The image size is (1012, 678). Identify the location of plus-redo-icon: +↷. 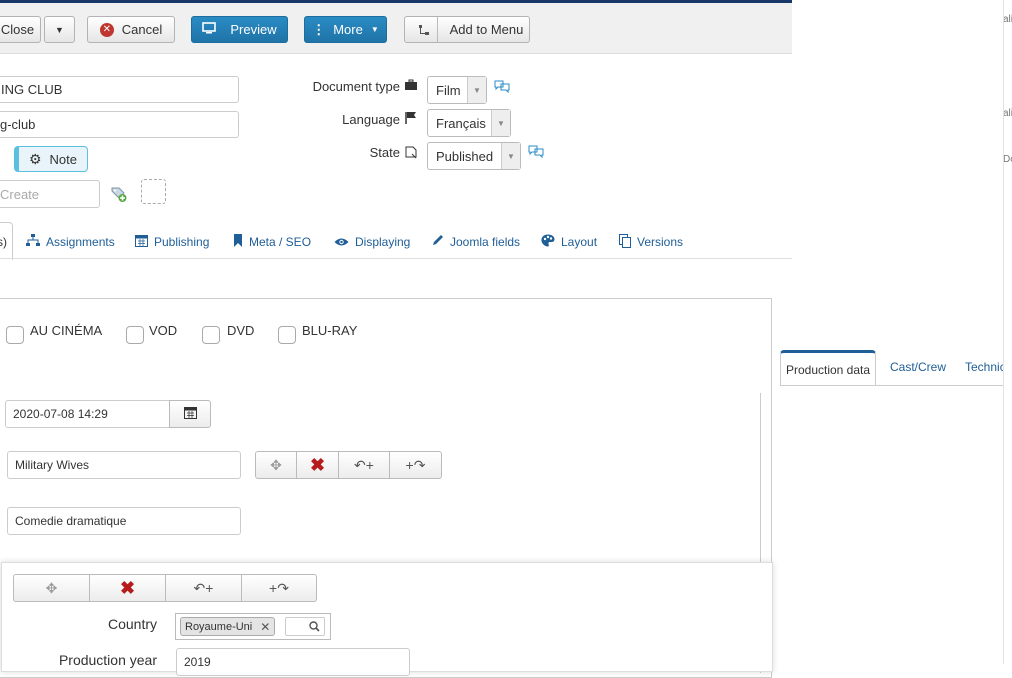
(415, 464).